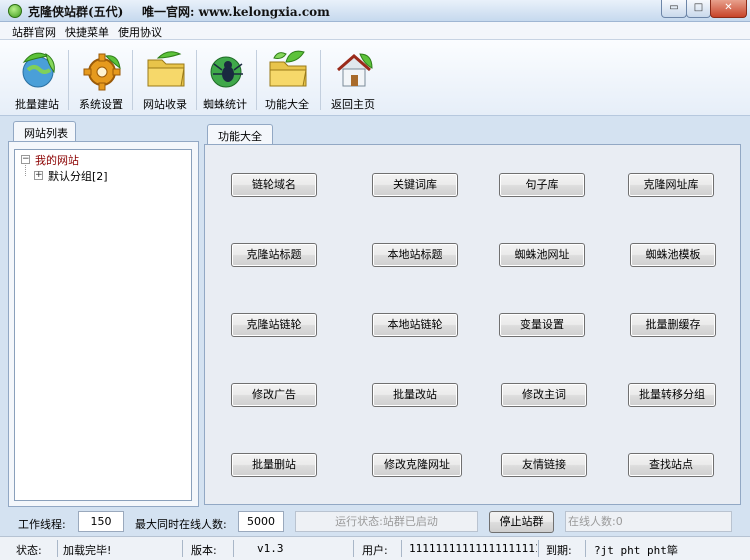  What do you see at coordinates (353, 104) in the screenshot?
I see `toolbar-label: 返回主页` at bounding box center [353, 104].